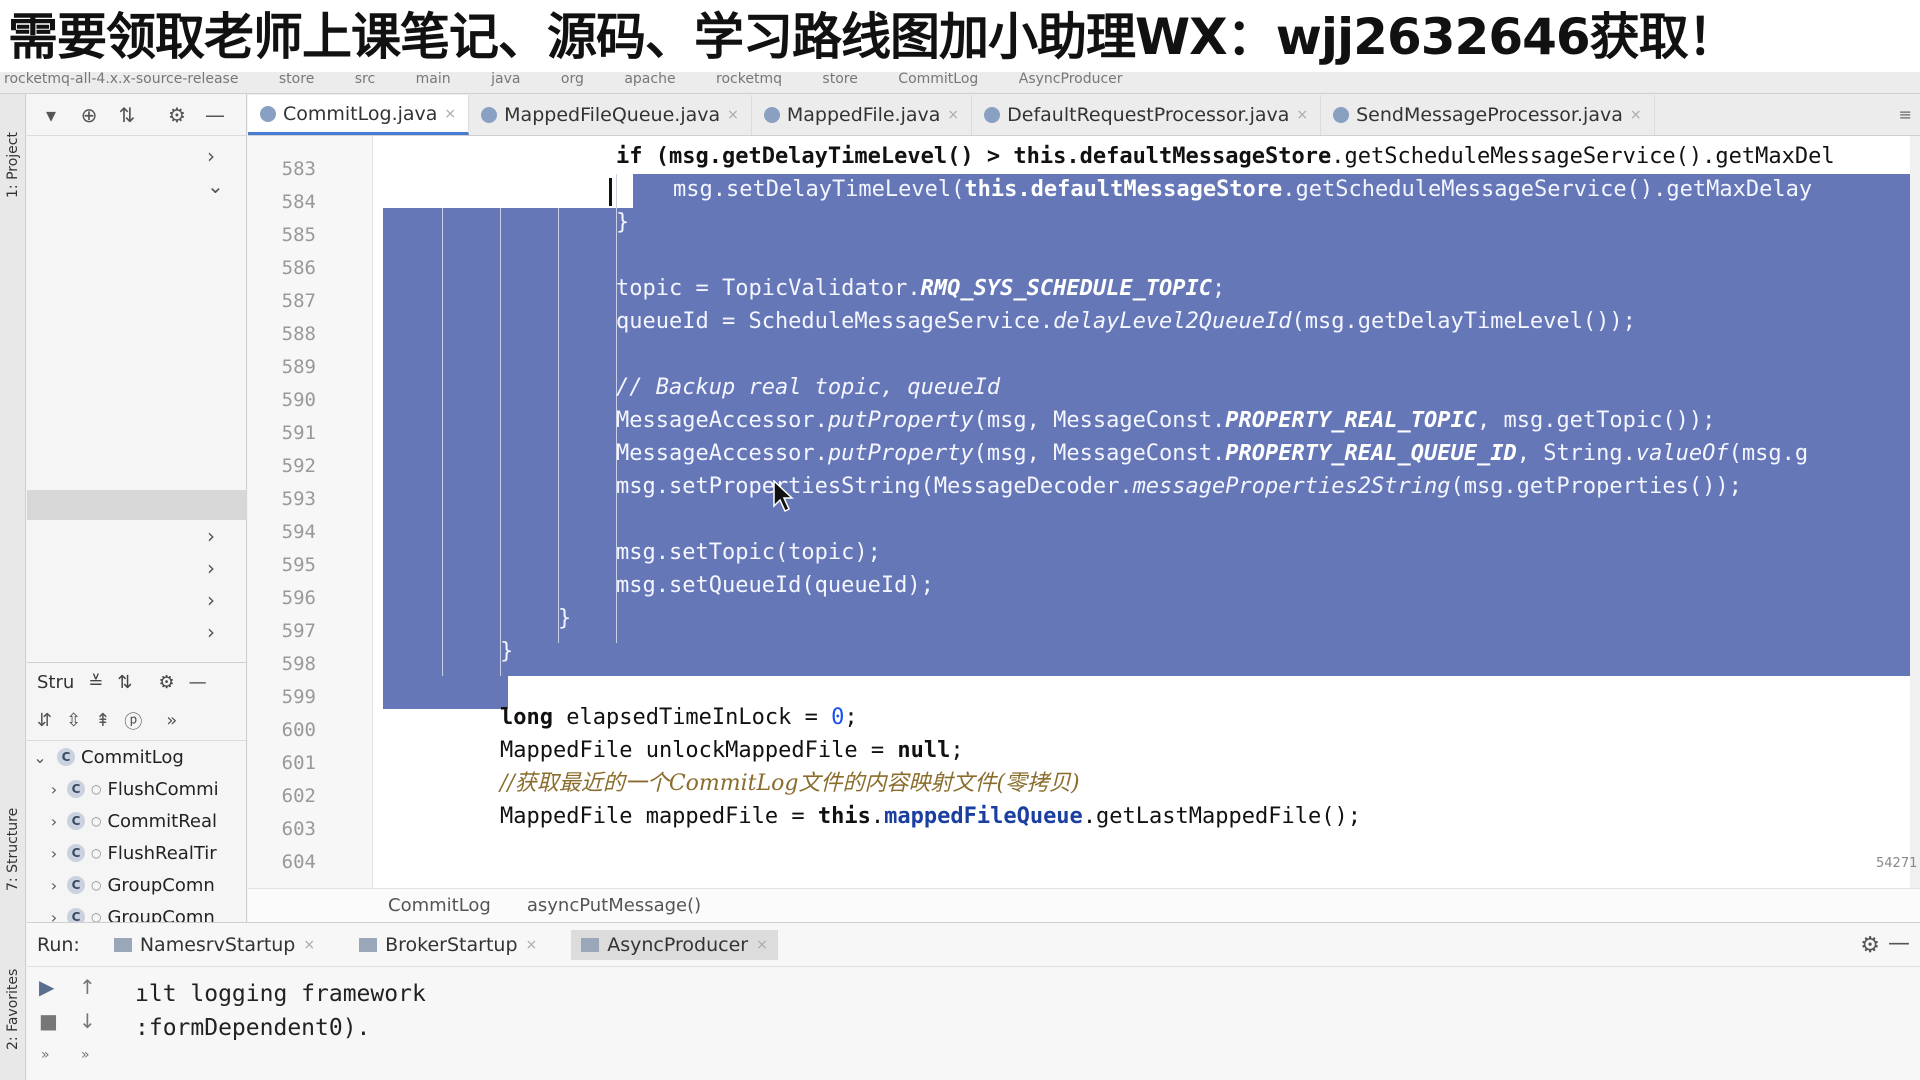 The image size is (1920, 1080). I want to click on tab-commitlog: CommitLog.java ×, so click(359, 115).